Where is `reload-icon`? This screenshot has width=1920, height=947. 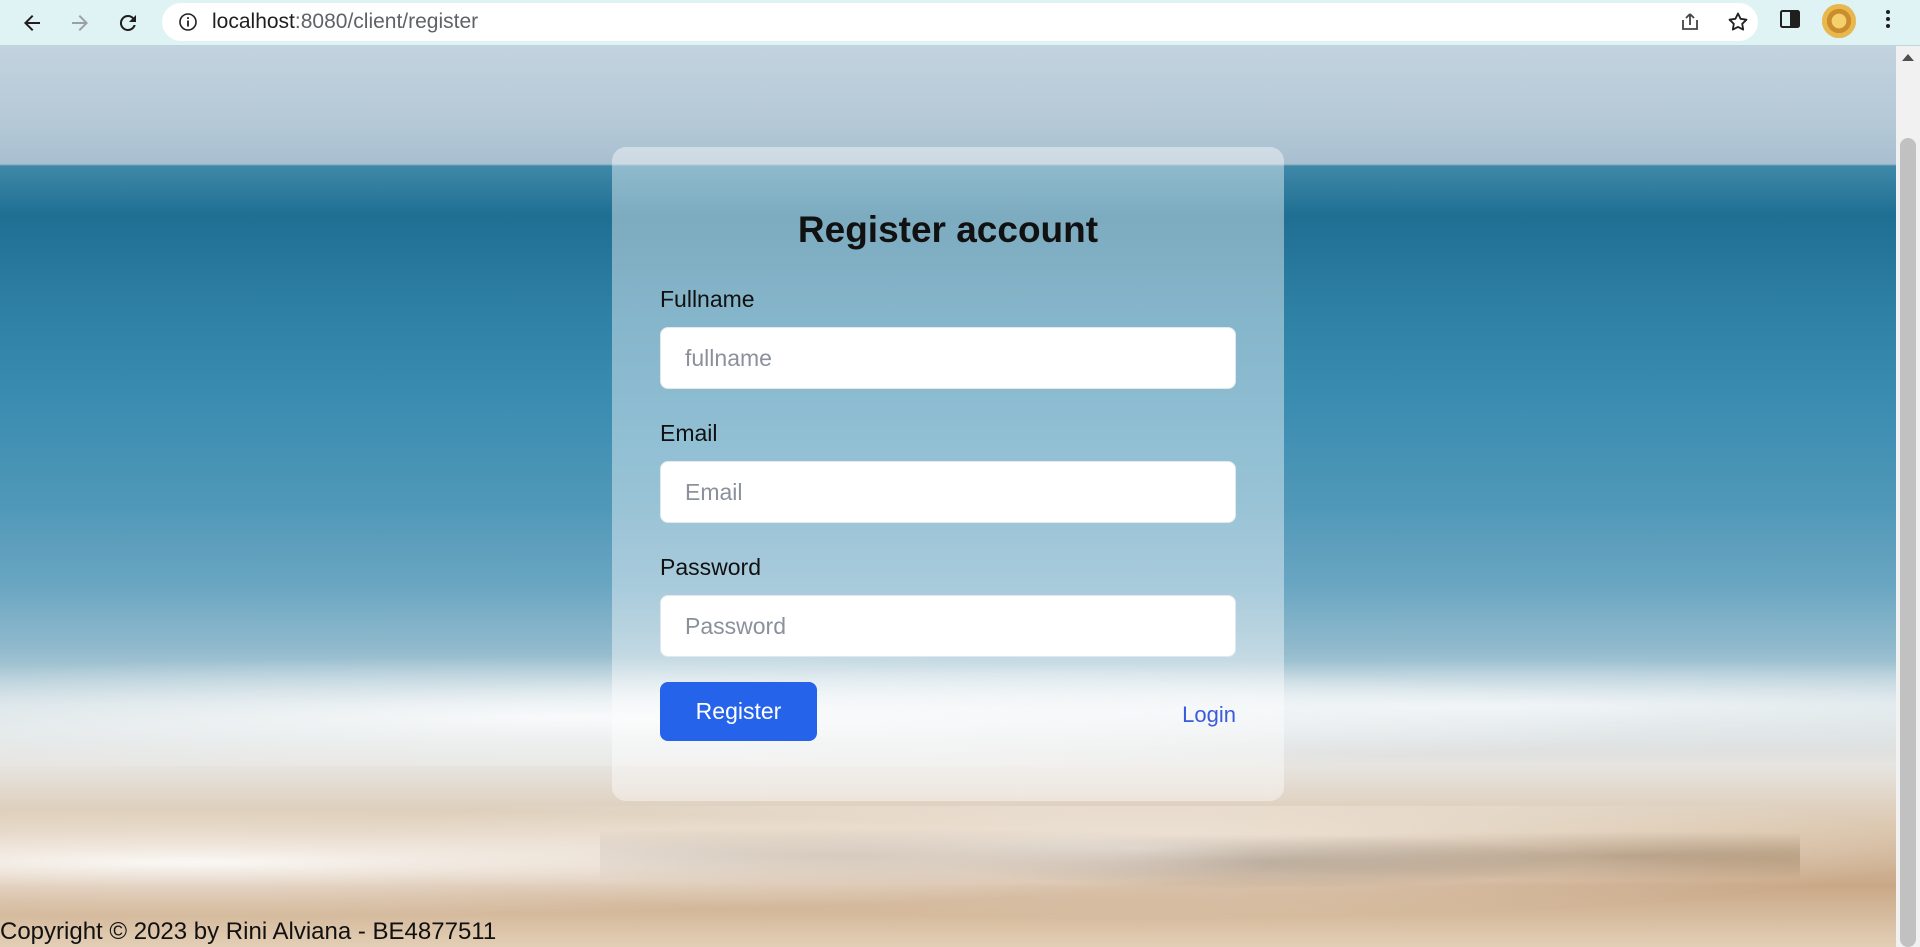 reload-icon is located at coordinates (127, 22).